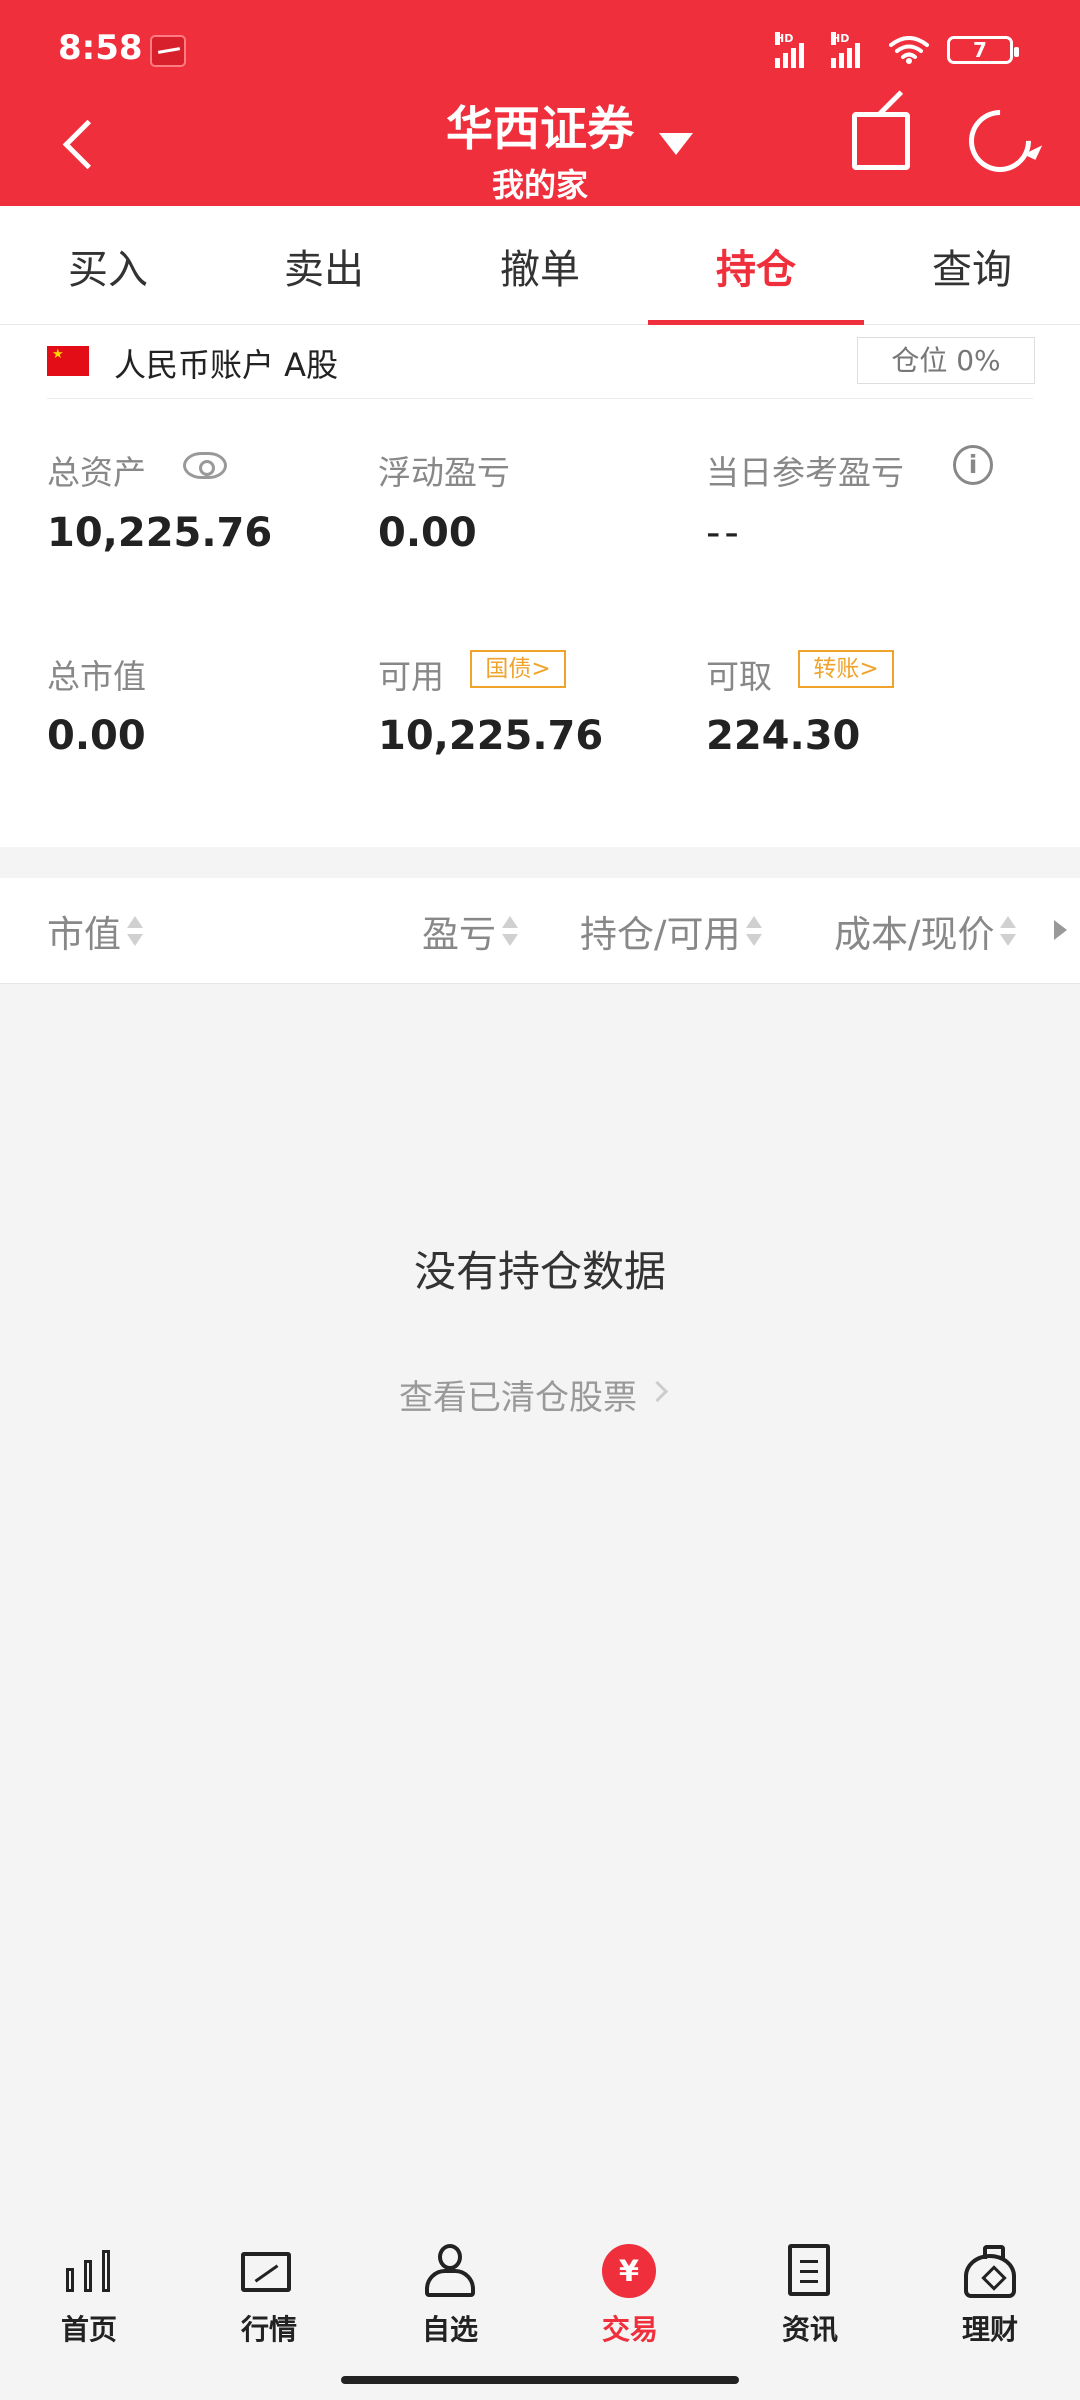 This screenshot has width=1080, height=2400. I want to click on view-cleared-stocks-link: 查看已清仓股票, so click(518, 1394).